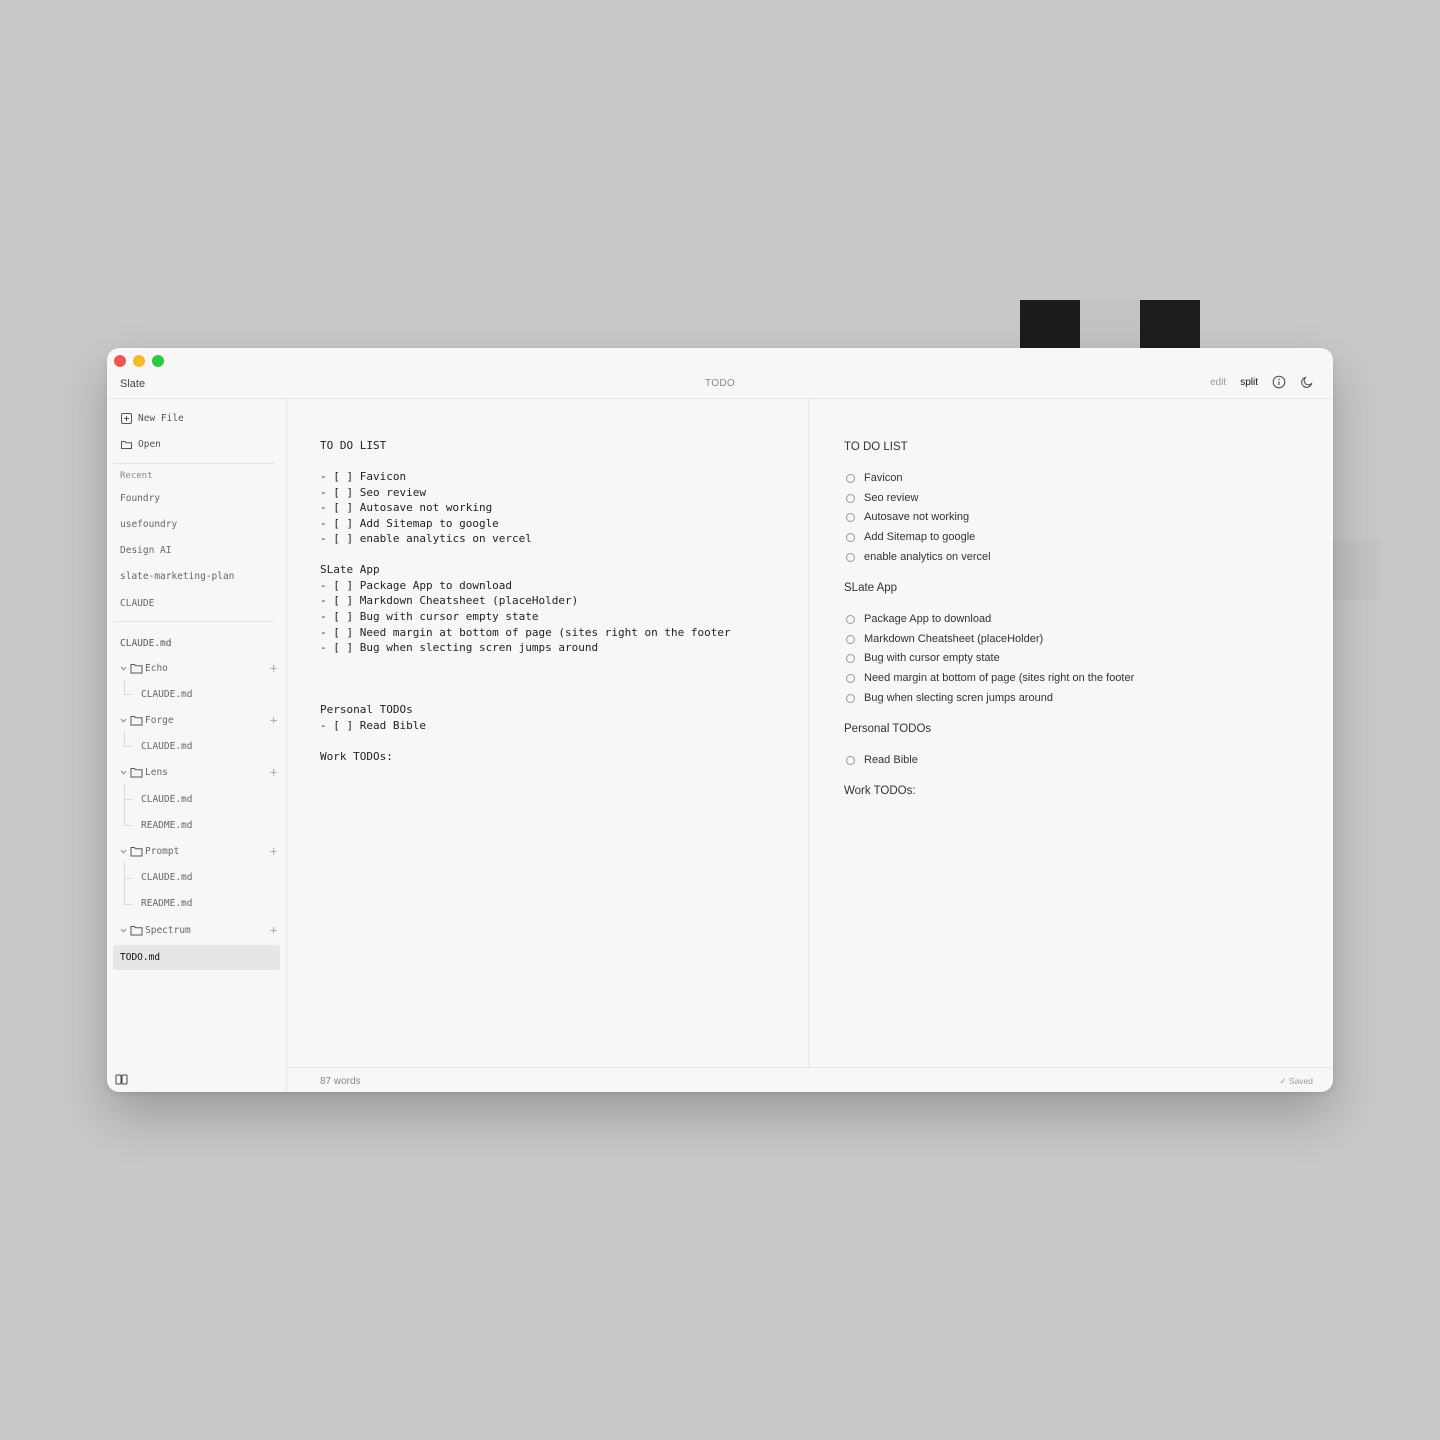 Image resolution: width=1440 pixels, height=1440 pixels. What do you see at coordinates (1296, 1081) in the screenshot?
I see `save-status: ✓ Saved` at bounding box center [1296, 1081].